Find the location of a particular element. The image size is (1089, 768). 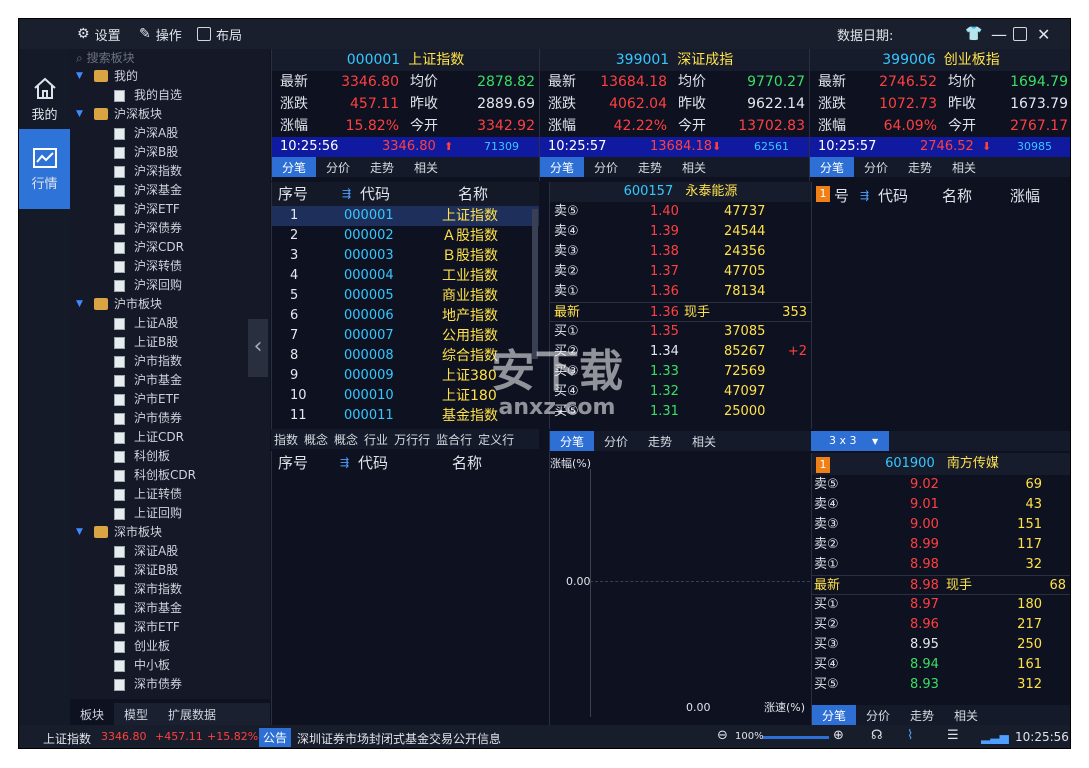

list-icon: ☰ is located at coordinates (953, 735).